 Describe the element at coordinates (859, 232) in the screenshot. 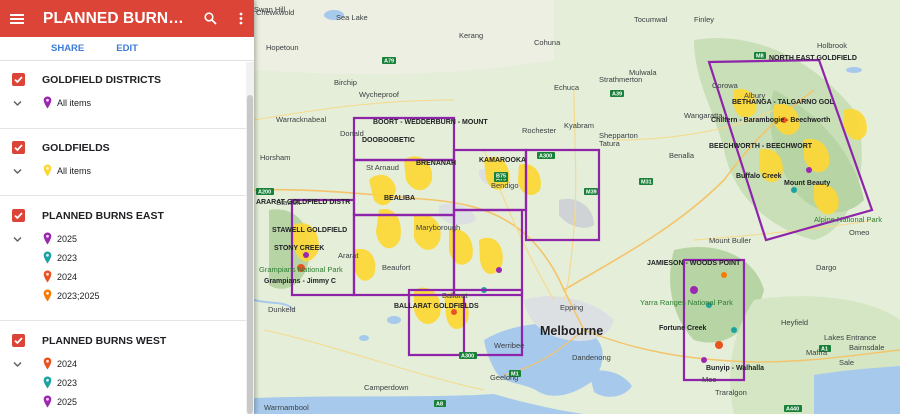

I see `svg-text: Omeo` at that location.